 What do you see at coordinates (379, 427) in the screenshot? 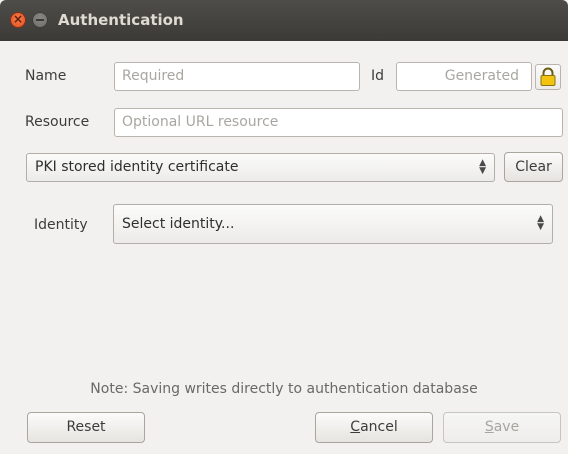
I see `cancel-label-rest: ancel` at bounding box center [379, 427].